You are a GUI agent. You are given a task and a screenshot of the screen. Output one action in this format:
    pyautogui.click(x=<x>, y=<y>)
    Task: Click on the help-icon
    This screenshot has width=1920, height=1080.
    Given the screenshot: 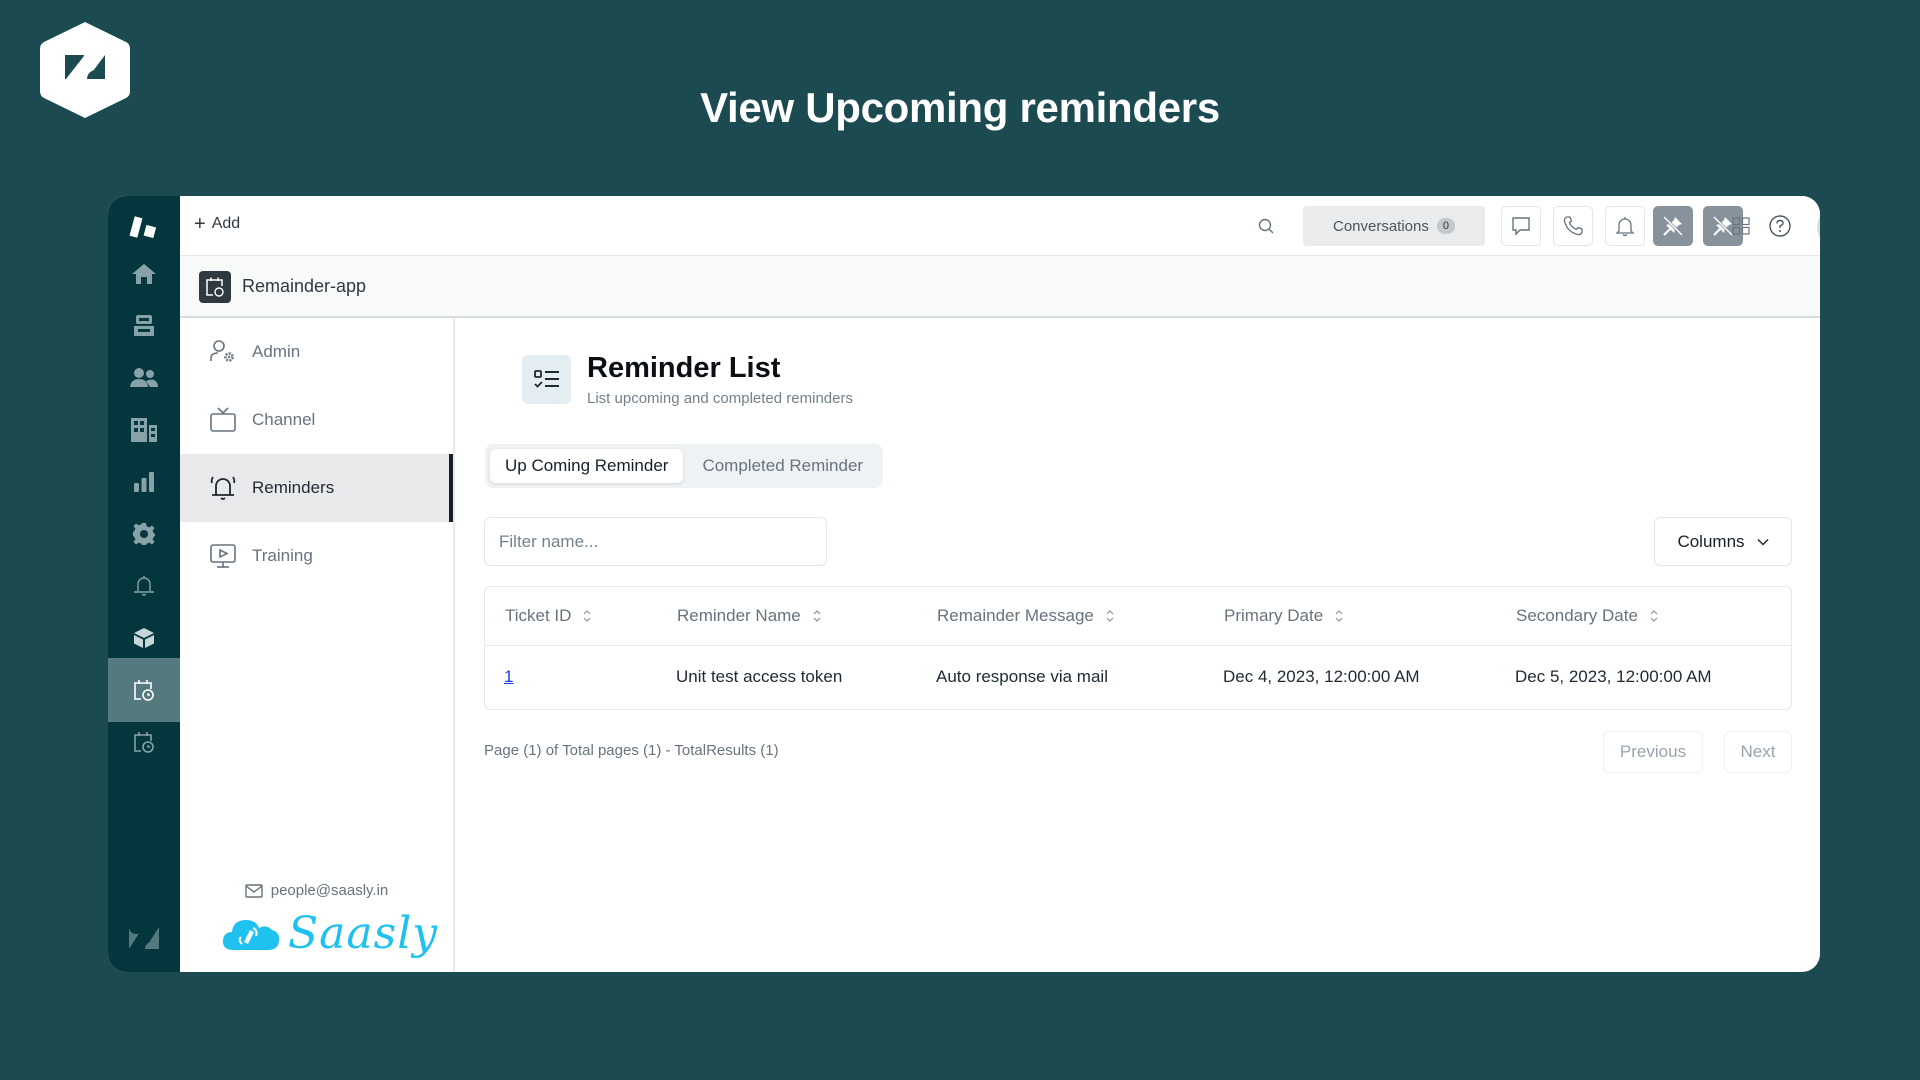 What is the action you would take?
    pyautogui.click(x=1780, y=226)
    